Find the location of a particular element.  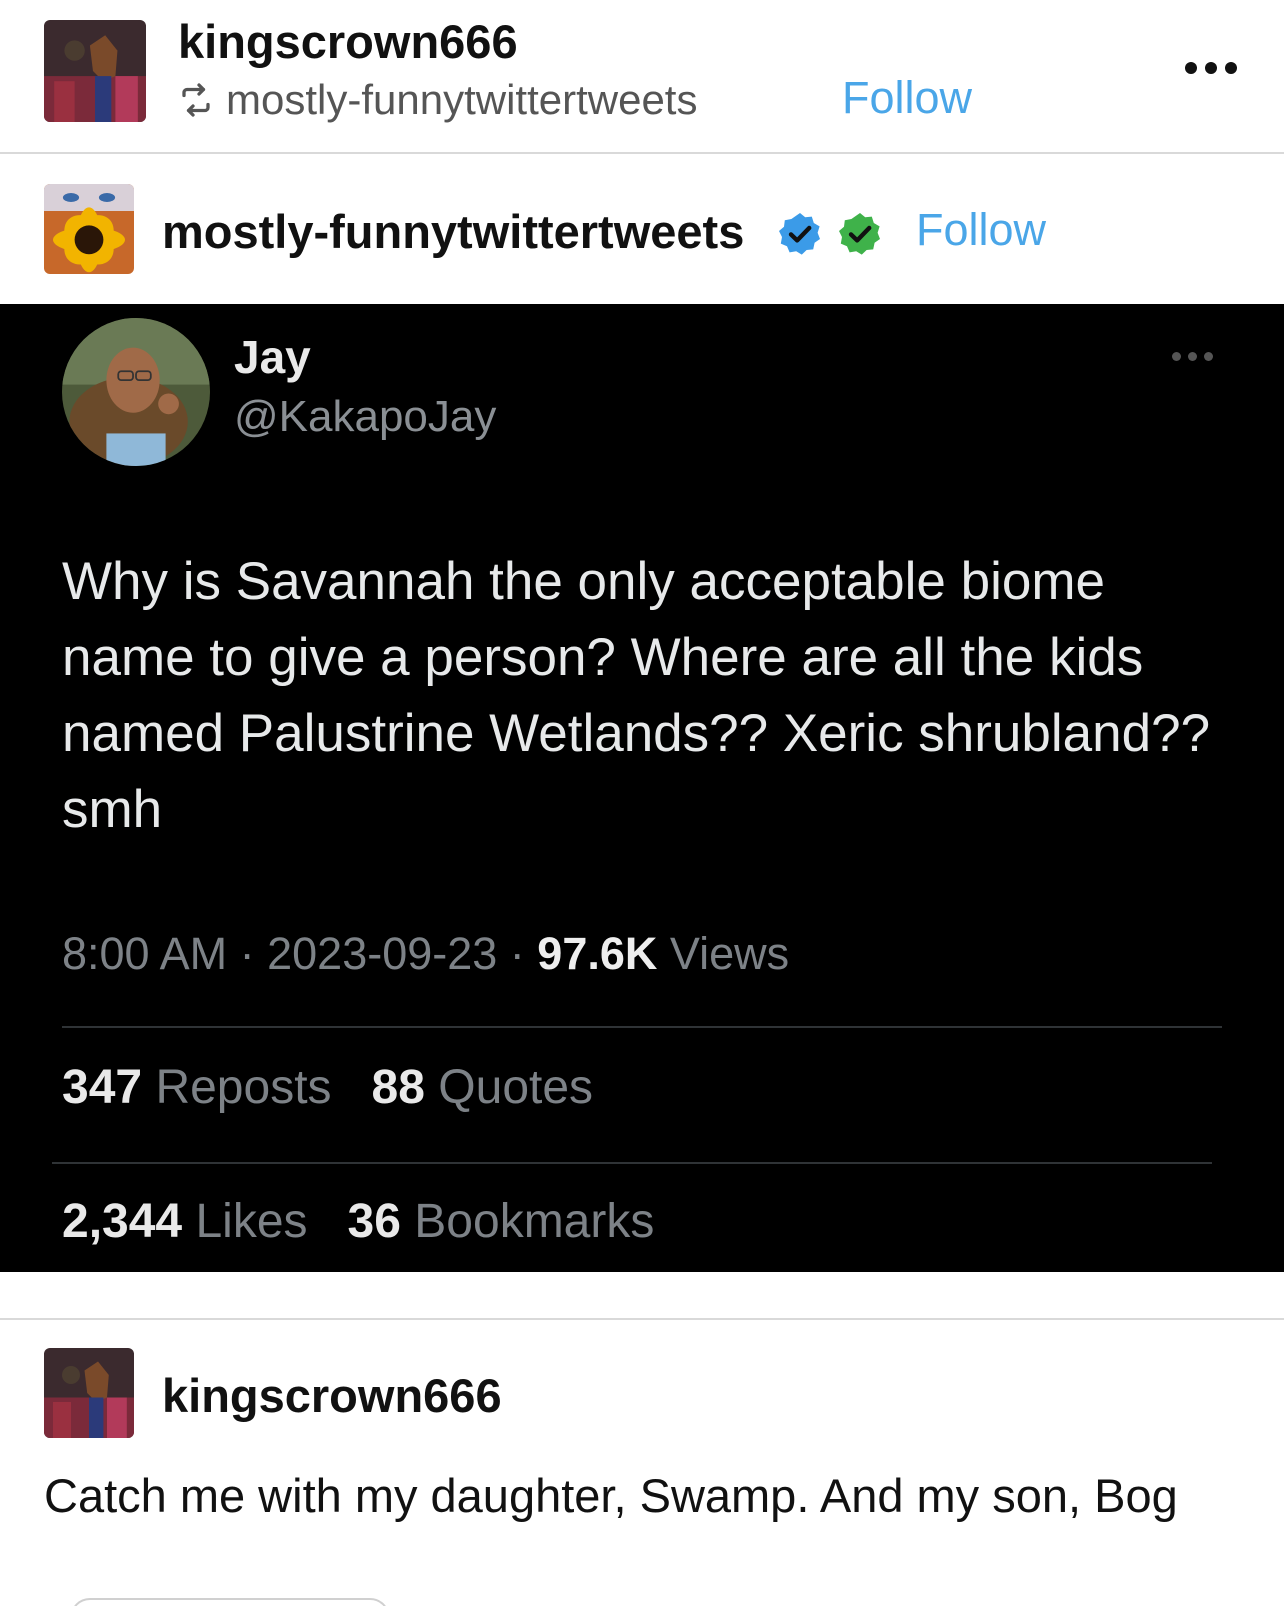

reposts-label: Reposts is located at coordinates (243, 1087).